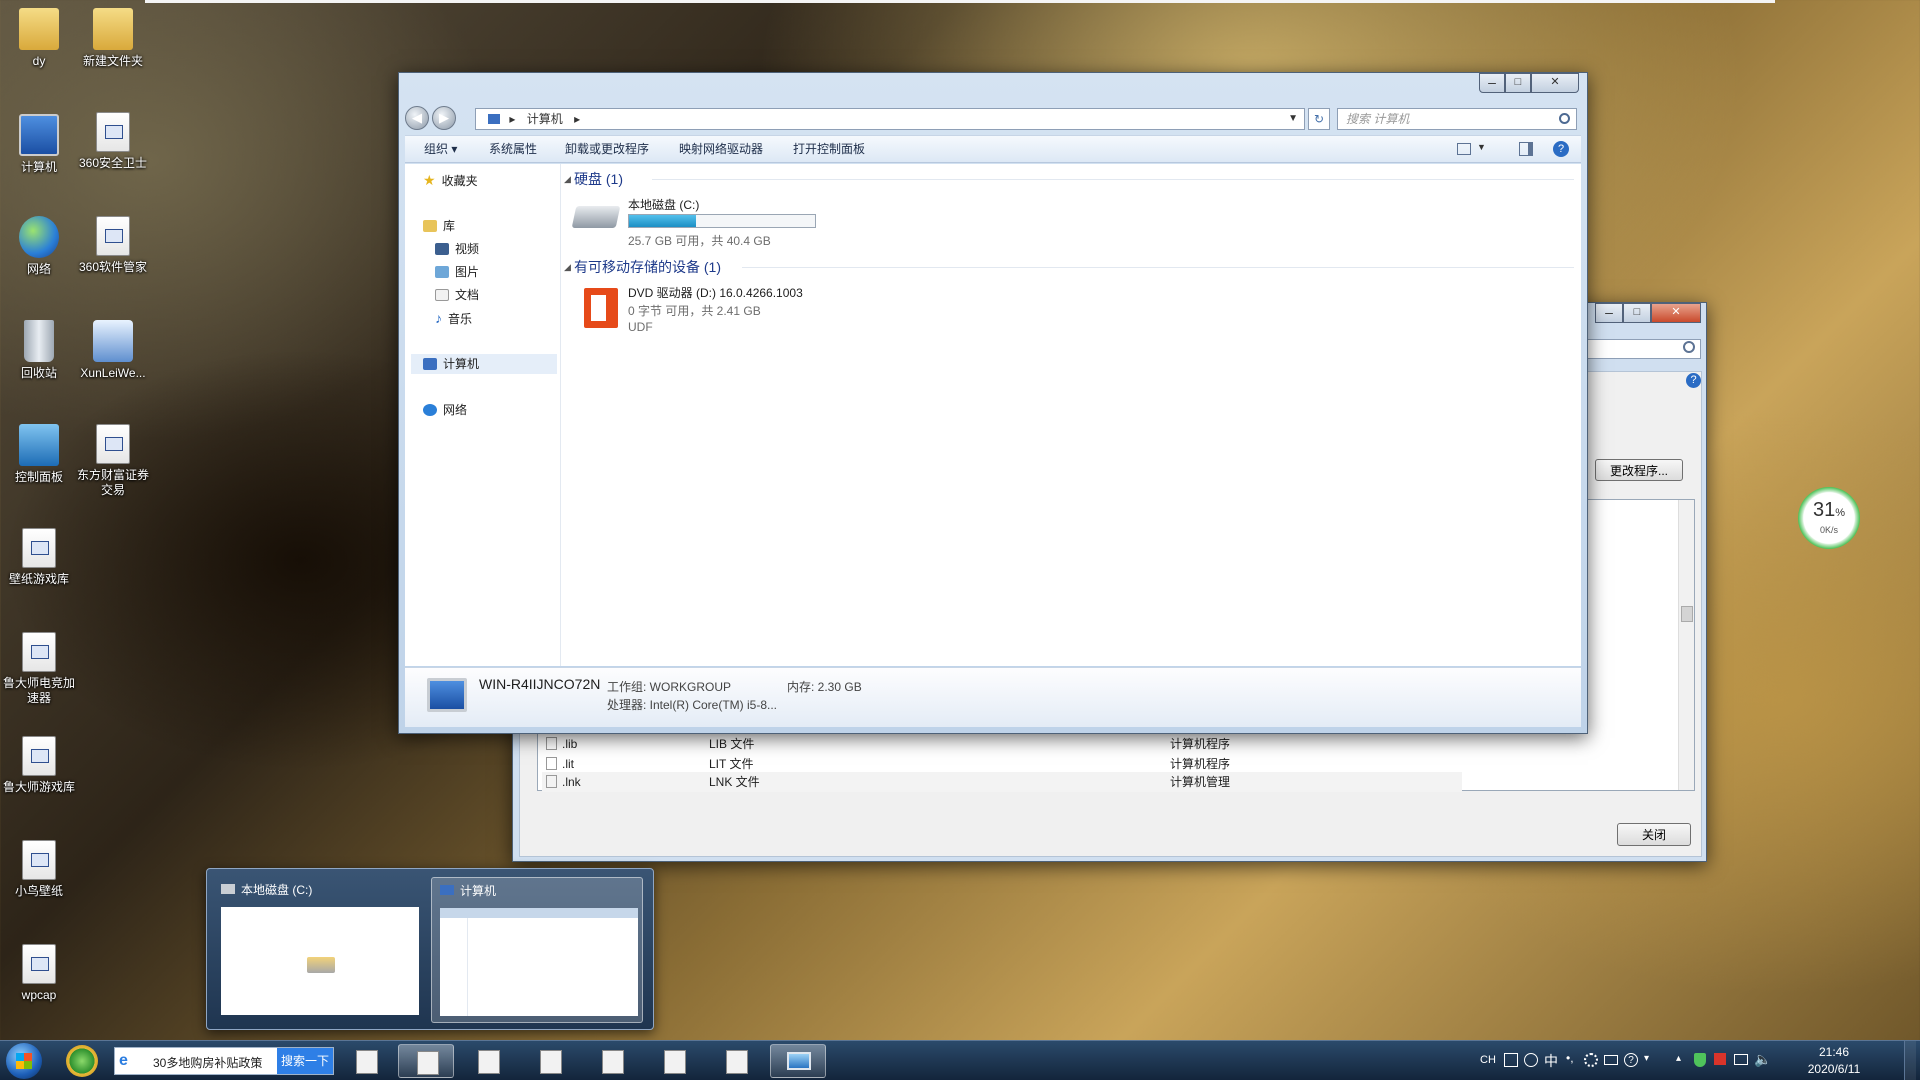 This screenshot has height=1080, width=1920. I want to click on scrollbar-thumb, so click(1687, 614).